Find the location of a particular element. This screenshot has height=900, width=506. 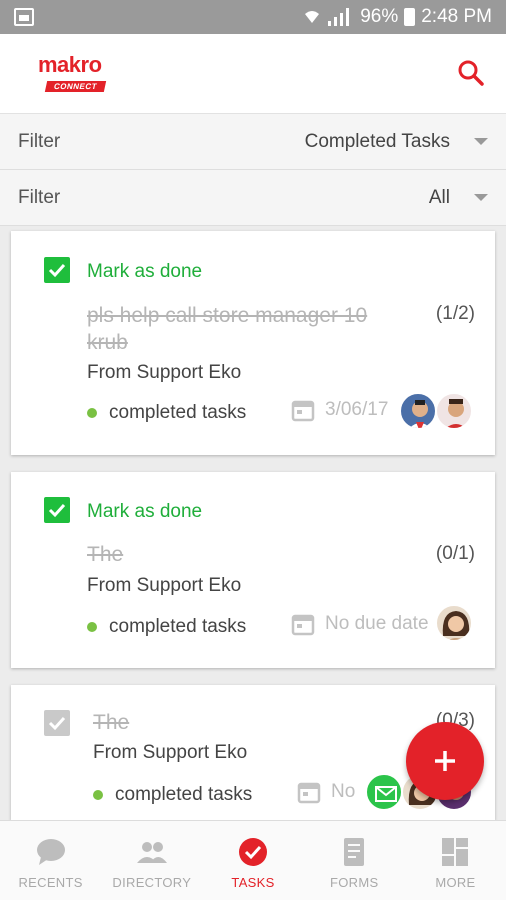

search-icon is located at coordinates (471, 73).